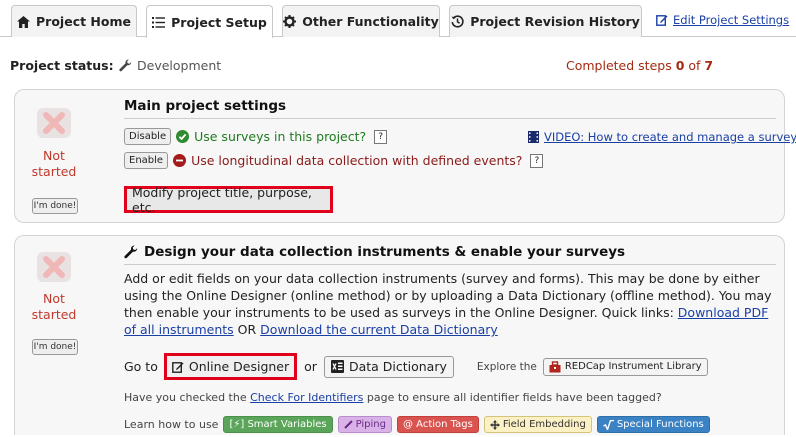 This screenshot has height=437, width=796. Describe the element at coordinates (230, 366) in the screenshot. I see `online-designer-button: Online Designer` at that location.